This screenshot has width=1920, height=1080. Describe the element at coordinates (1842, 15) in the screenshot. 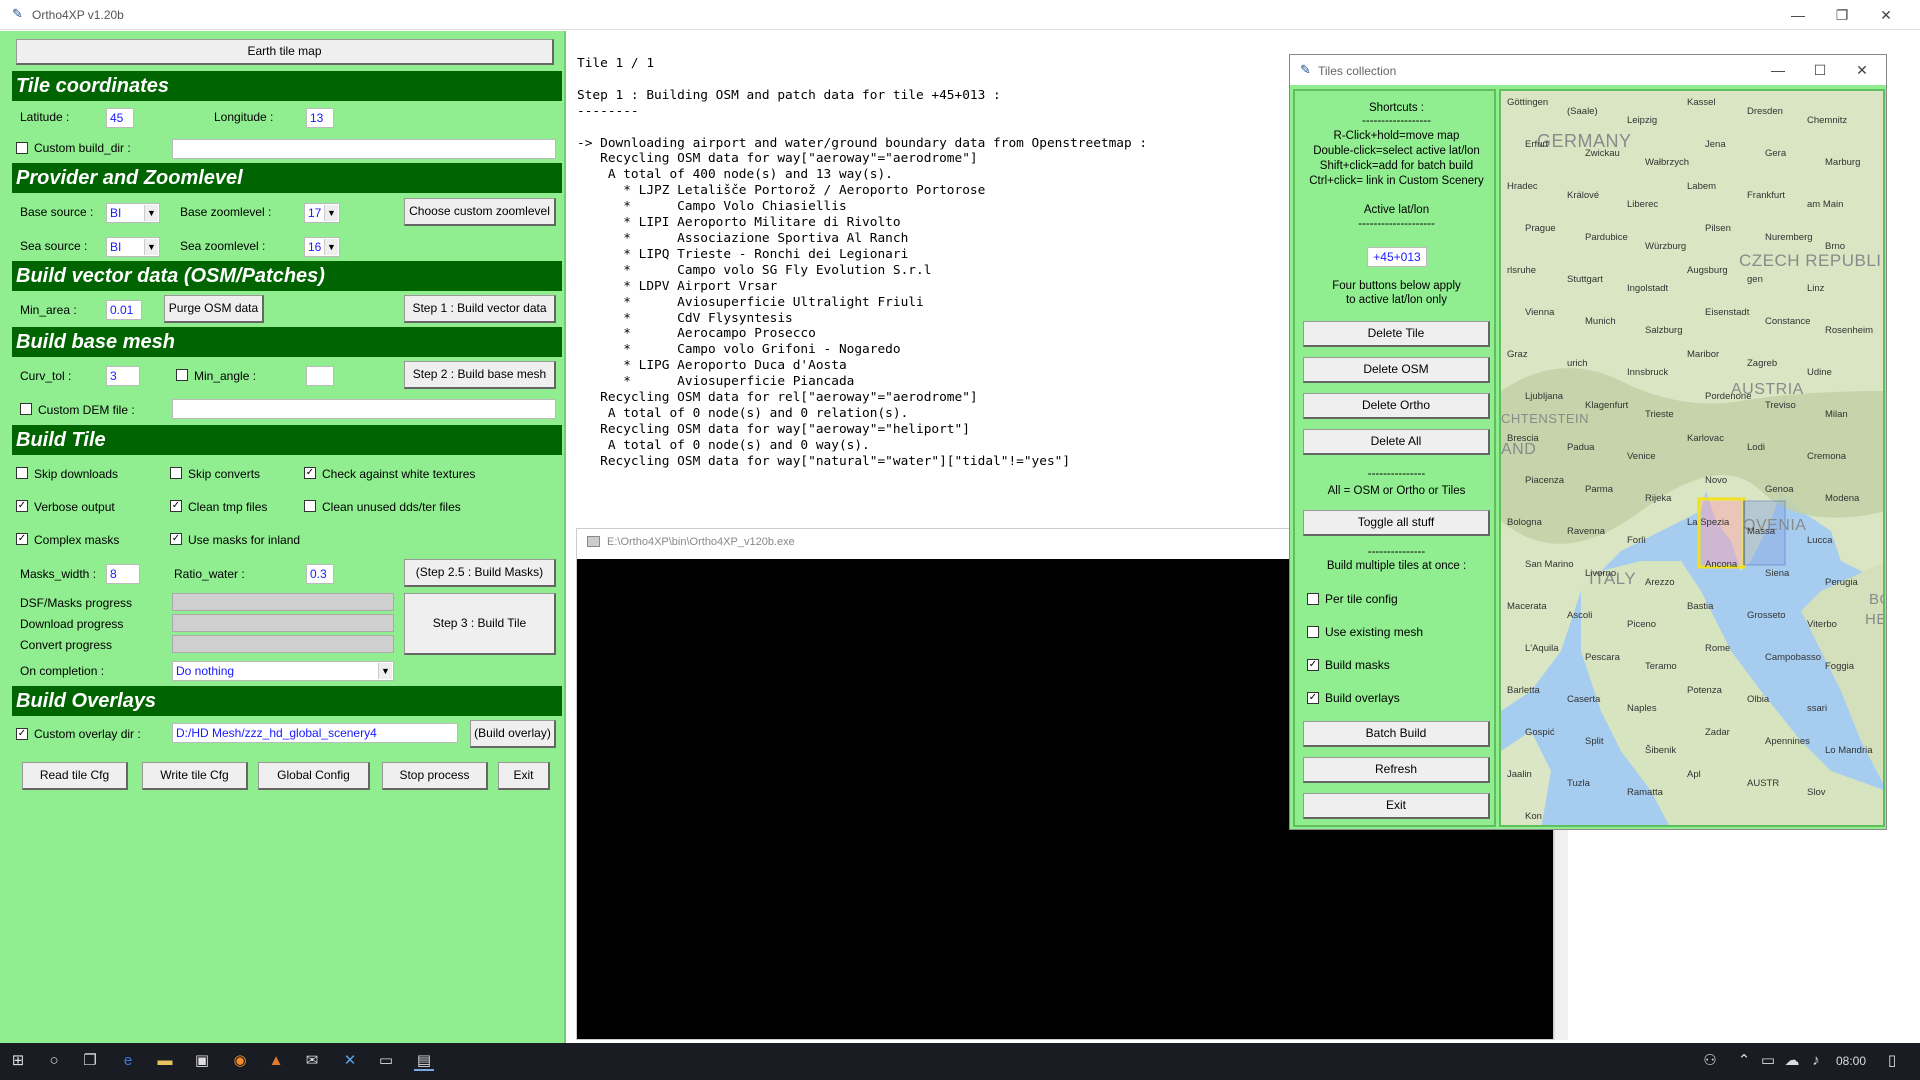

I see `maximize-button: ❐` at that location.